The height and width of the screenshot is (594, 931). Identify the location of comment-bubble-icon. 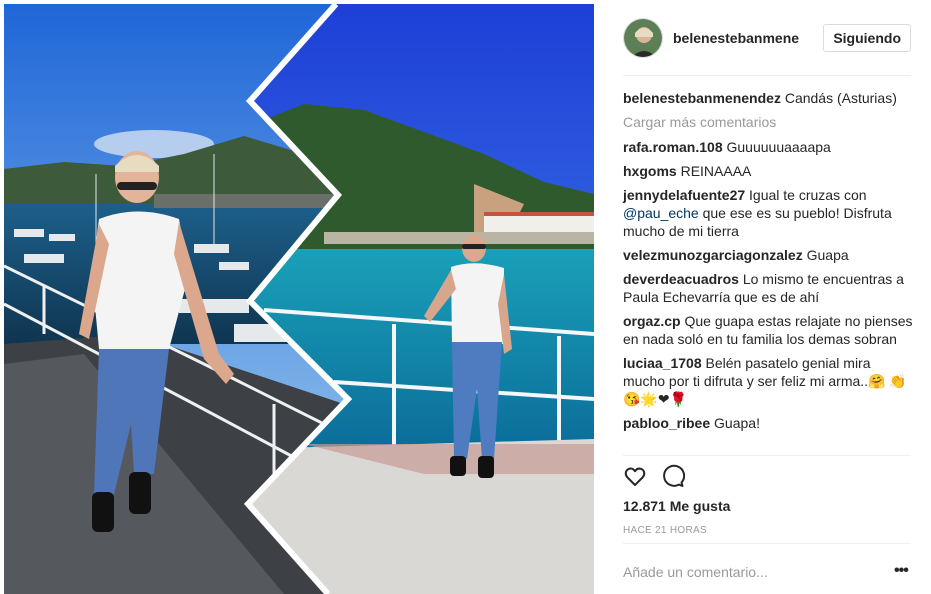
(673, 476).